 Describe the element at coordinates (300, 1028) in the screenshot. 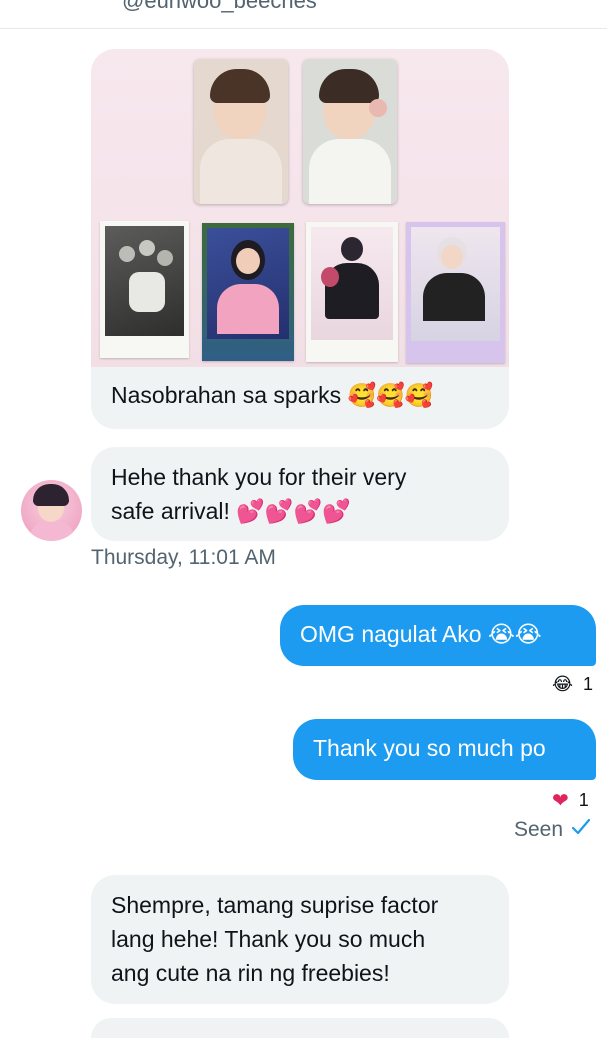

I see `received-message-partial` at that location.